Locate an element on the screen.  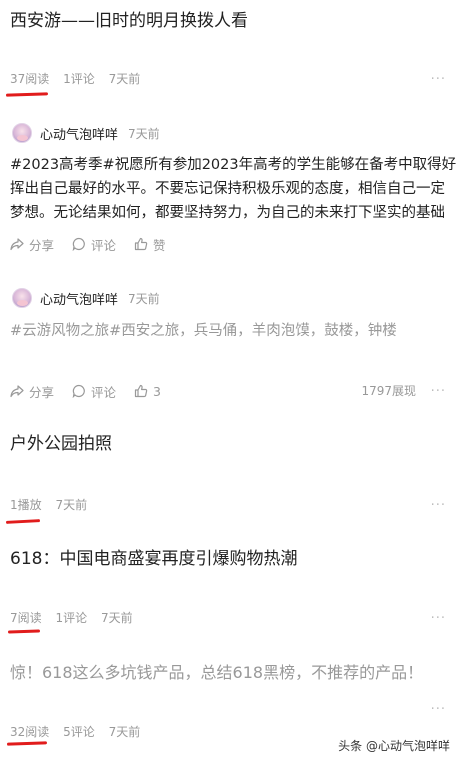
article-meta: 7阅读 1评论 7天前 is located at coordinates (76, 618).